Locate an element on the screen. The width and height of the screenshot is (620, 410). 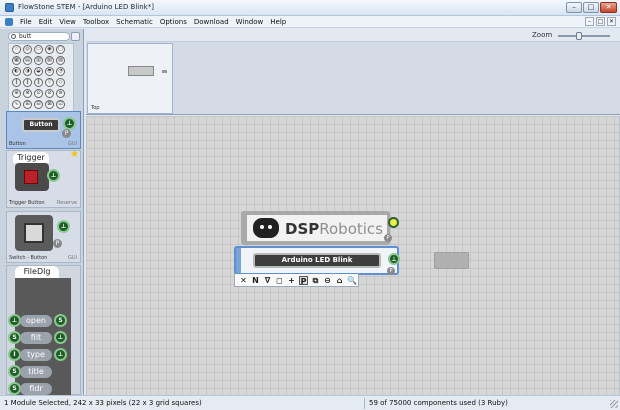
filter-icon: ◑ is located at coordinates (27, 71).